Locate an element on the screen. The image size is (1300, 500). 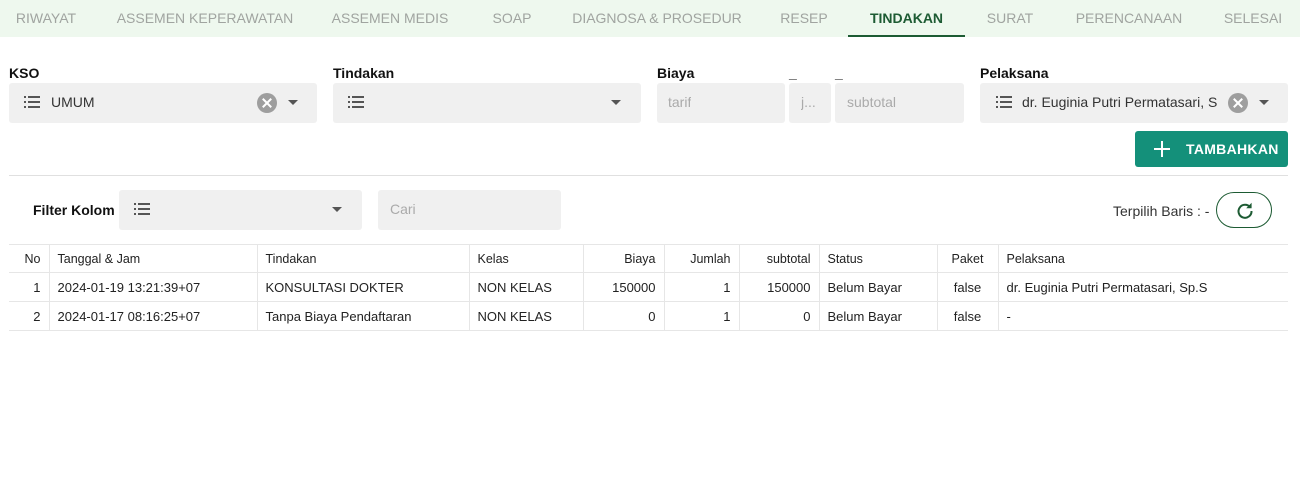
col-header-pelaksana: Pelaksana is located at coordinates (1143, 258).